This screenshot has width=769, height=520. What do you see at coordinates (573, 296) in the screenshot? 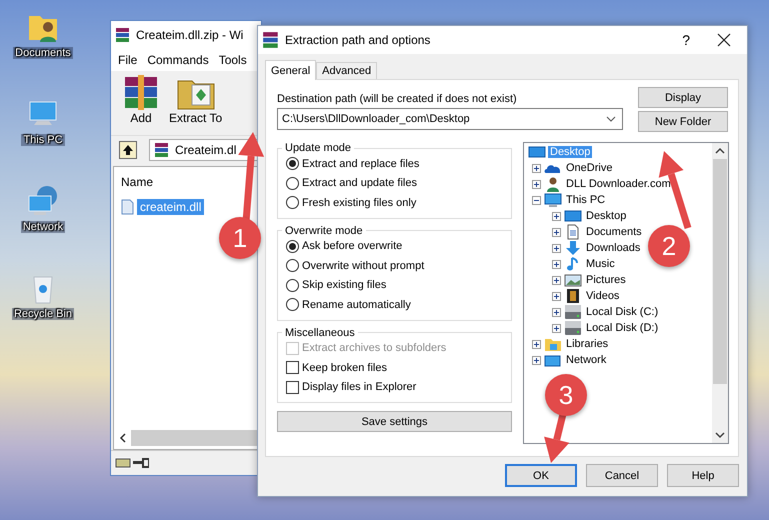
I see `film-icon` at bounding box center [573, 296].